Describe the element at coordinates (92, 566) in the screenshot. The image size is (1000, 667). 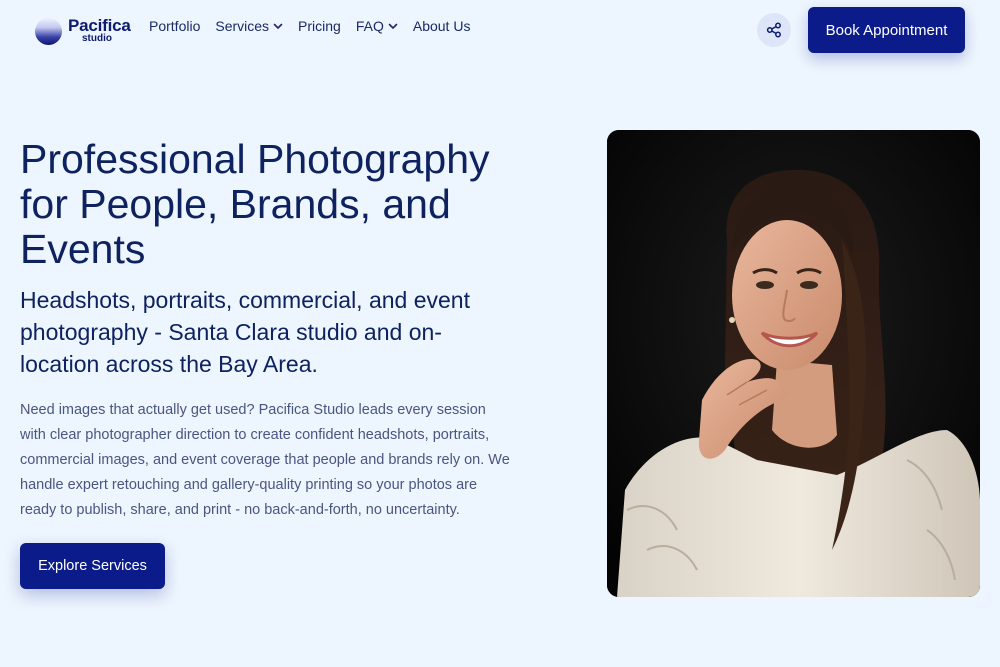
I see `explore-services-button: Explore Services` at that location.